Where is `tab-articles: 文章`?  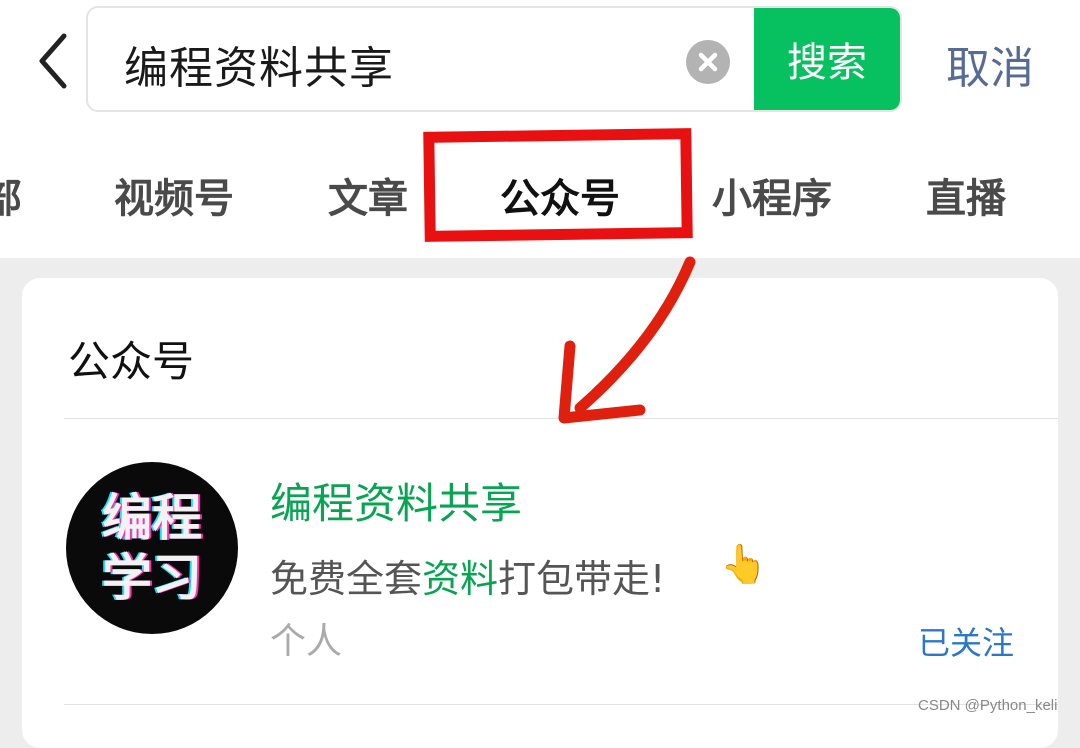
tab-articles: 文章 is located at coordinates (368, 195).